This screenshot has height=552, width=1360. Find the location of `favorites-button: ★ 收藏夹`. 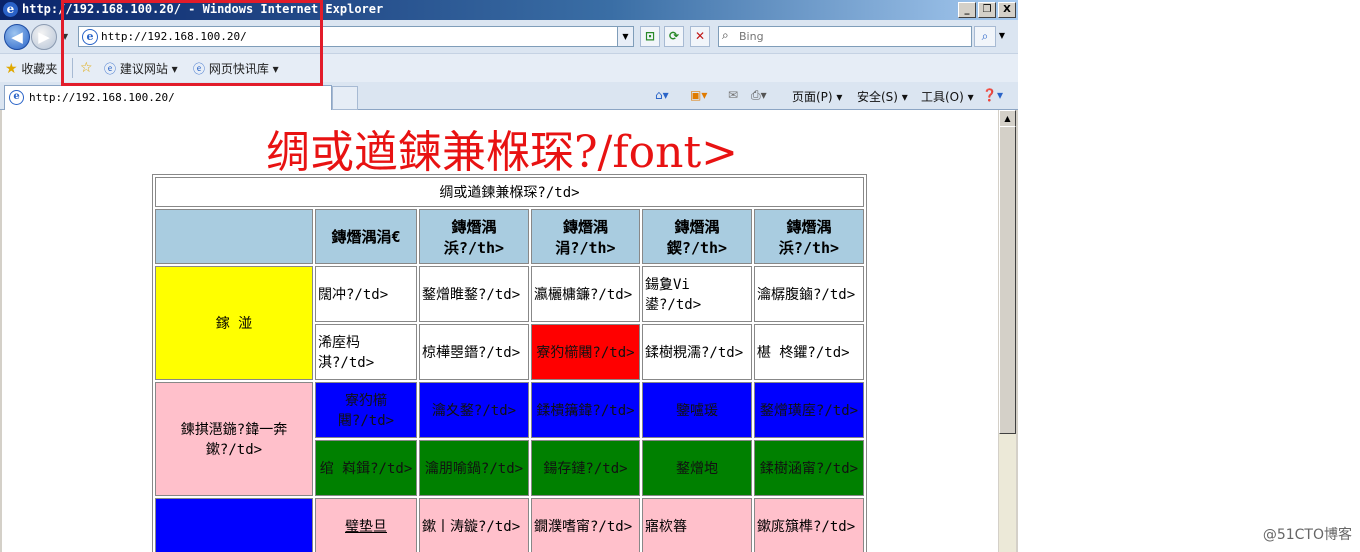

favorites-button: ★ 收藏夹 is located at coordinates (31, 68).